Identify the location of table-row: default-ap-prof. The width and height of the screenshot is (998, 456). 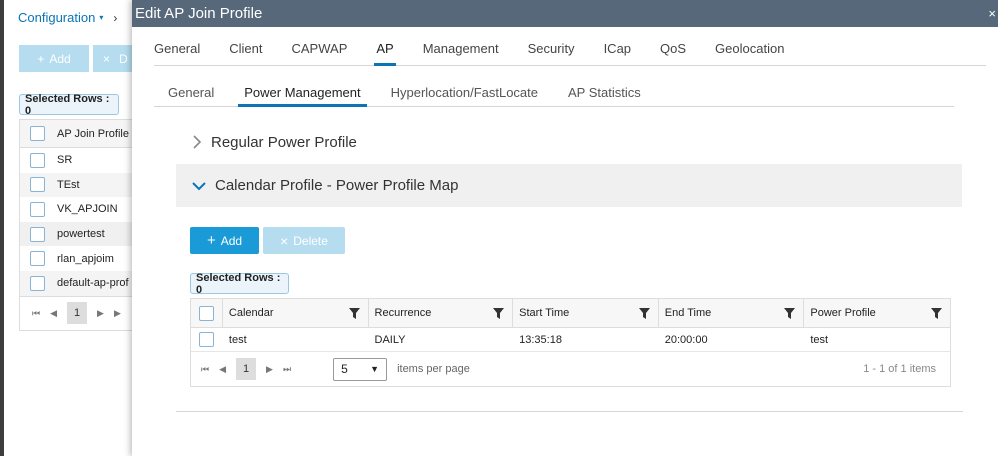
(79, 283).